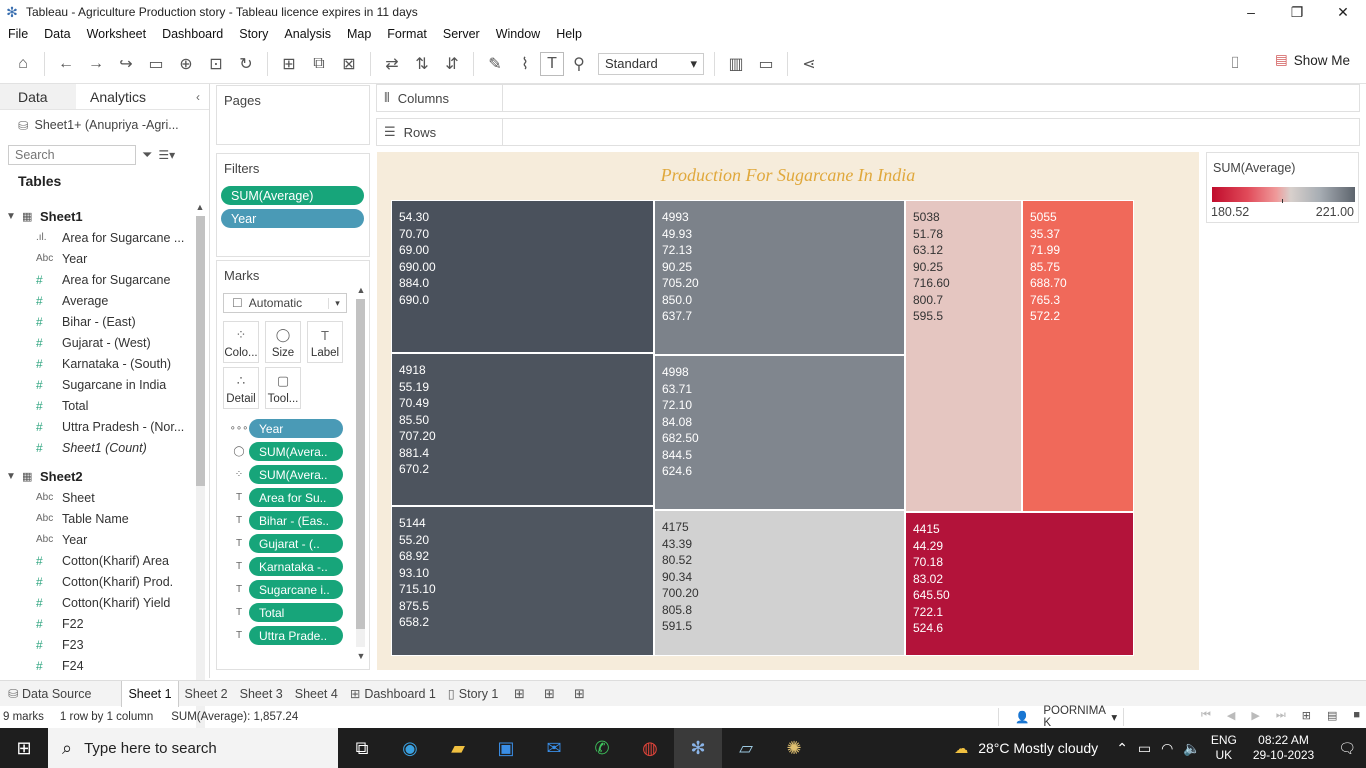  I want to click on taskbar-search: ⌕ Type here to search, so click(193, 748).